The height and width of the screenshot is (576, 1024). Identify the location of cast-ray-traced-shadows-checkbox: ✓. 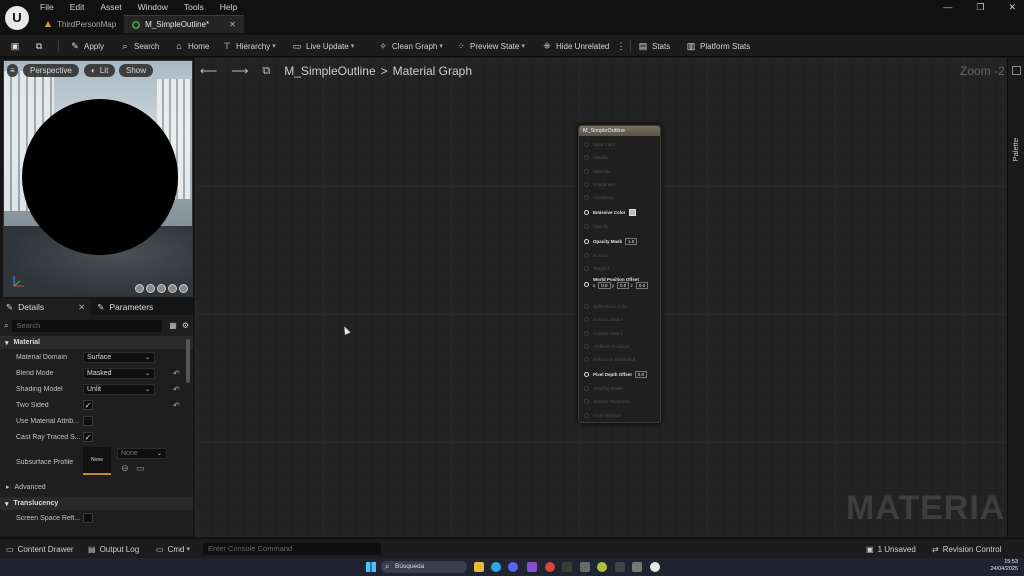
(88, 437).